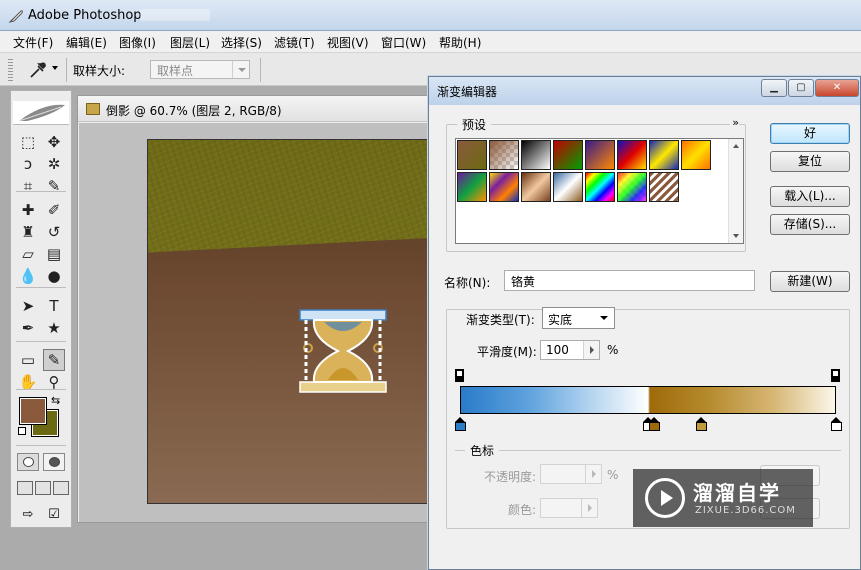 The width and height of the screenshot is (861, 570). What do you see at coordinates (774, 88) in the screenshot?
I see `minimize-icon: ▁` at bounding box center [774, 88].